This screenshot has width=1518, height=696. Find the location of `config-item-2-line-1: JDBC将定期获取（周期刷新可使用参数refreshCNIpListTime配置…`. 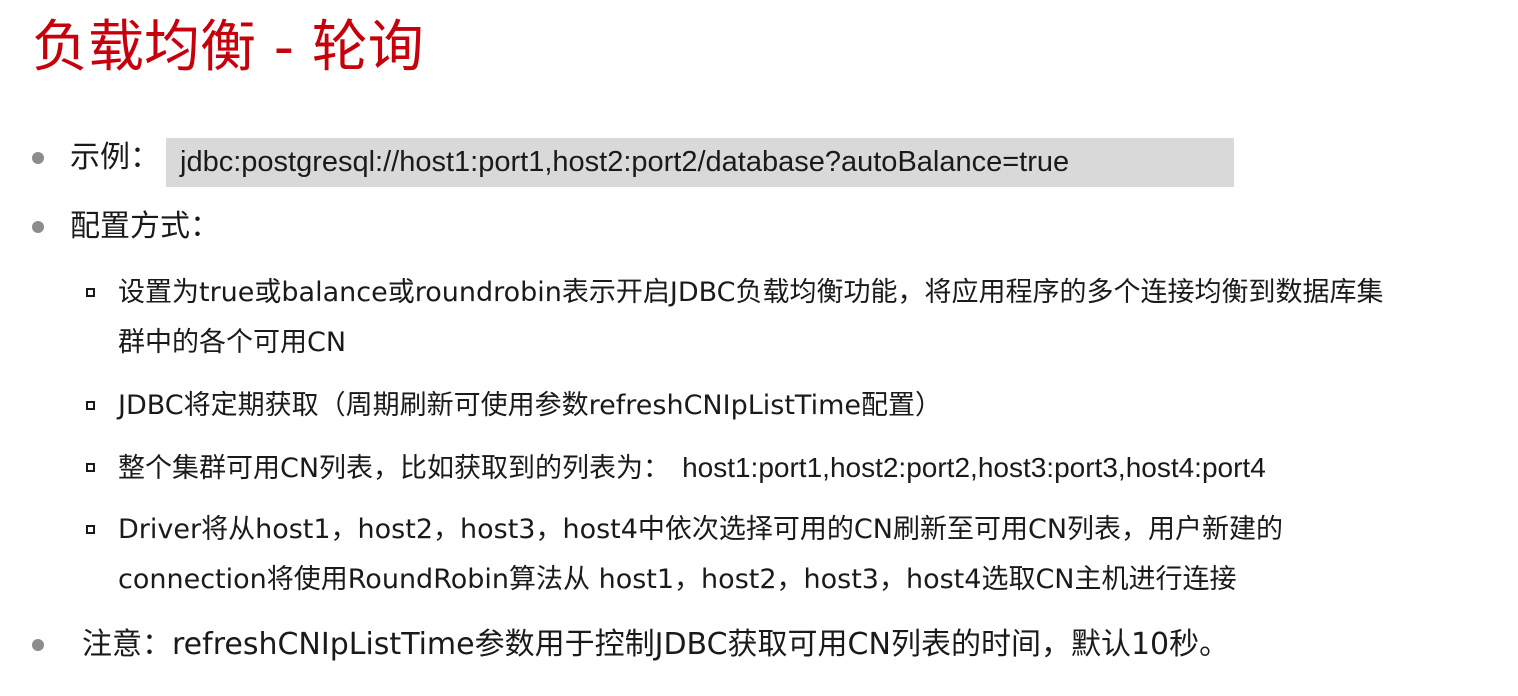

config-item-2-line-1: JDBC将定期获取（周期刷新可使用参数refreshCNIpListTime配置… is located at coordinates (530, 405).